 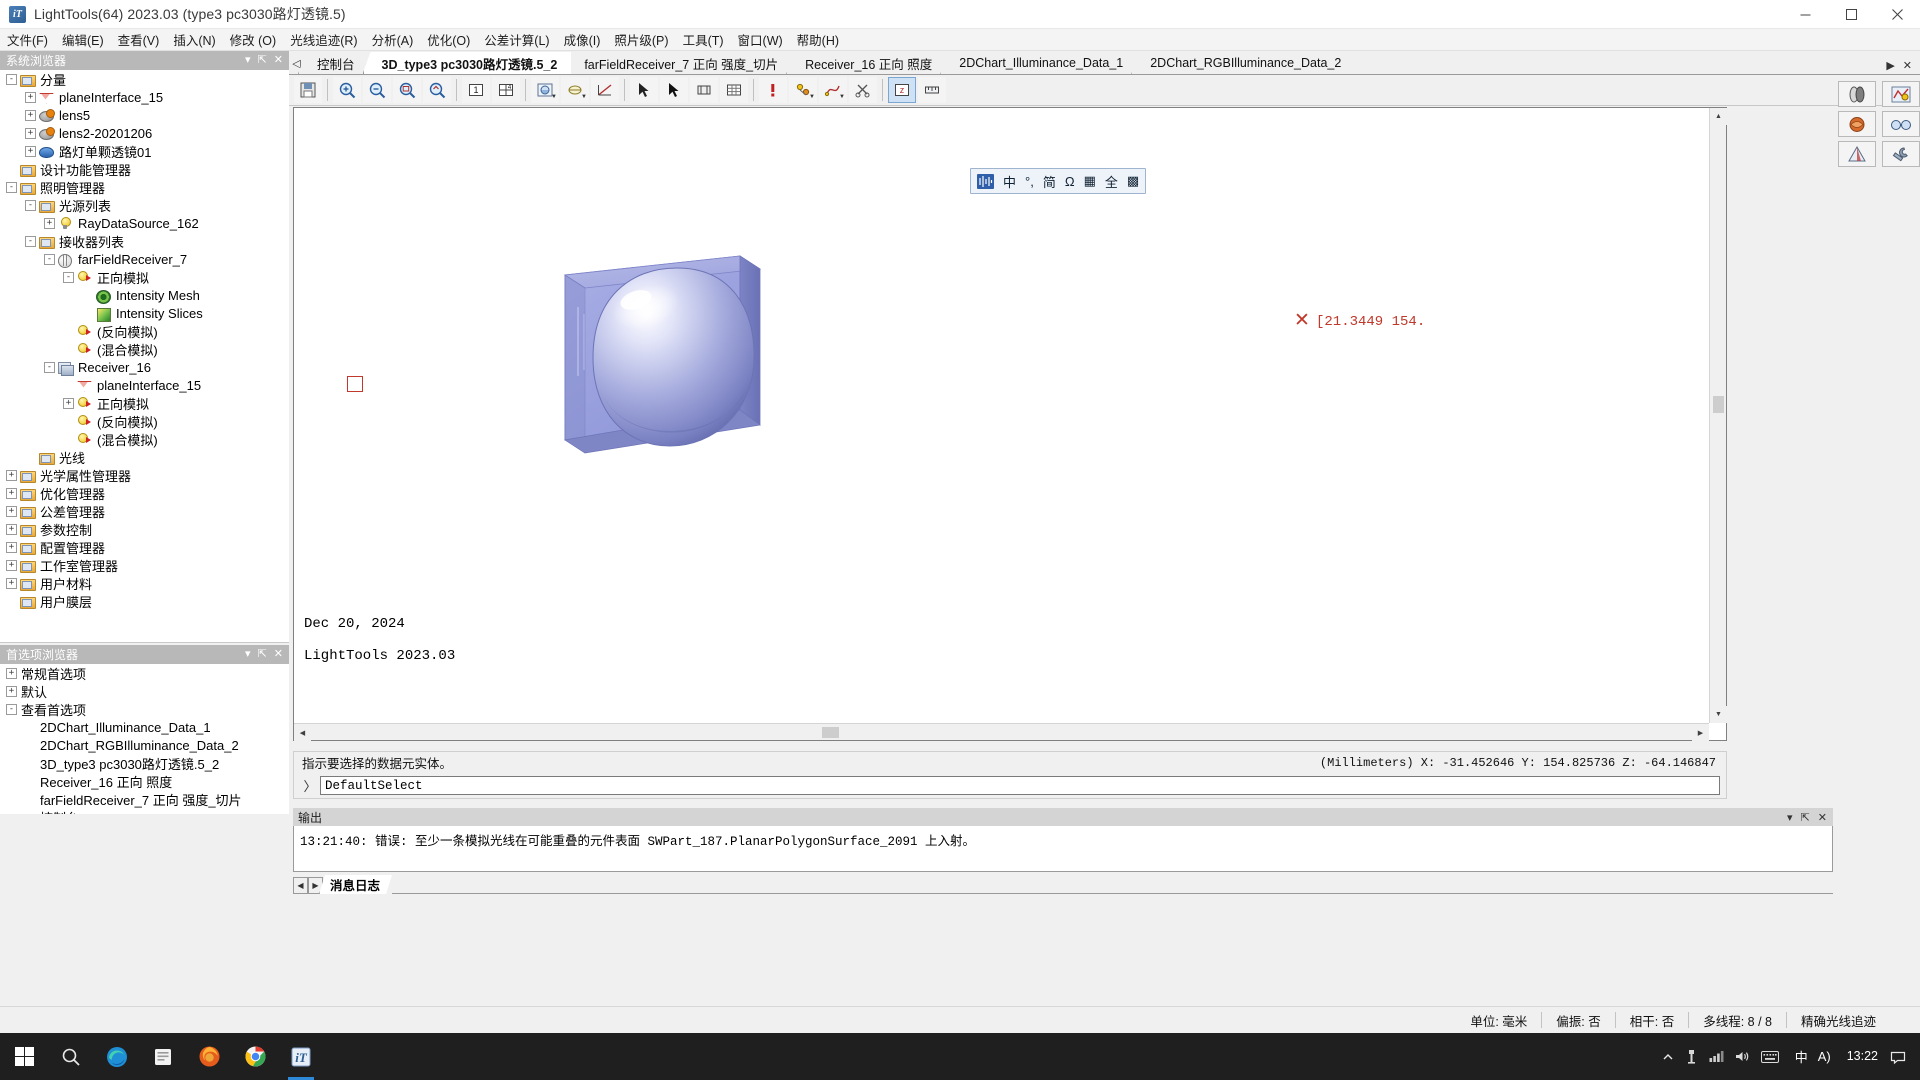 I want to click on simplified-toggle: 简, so click(x=1049, y=181).